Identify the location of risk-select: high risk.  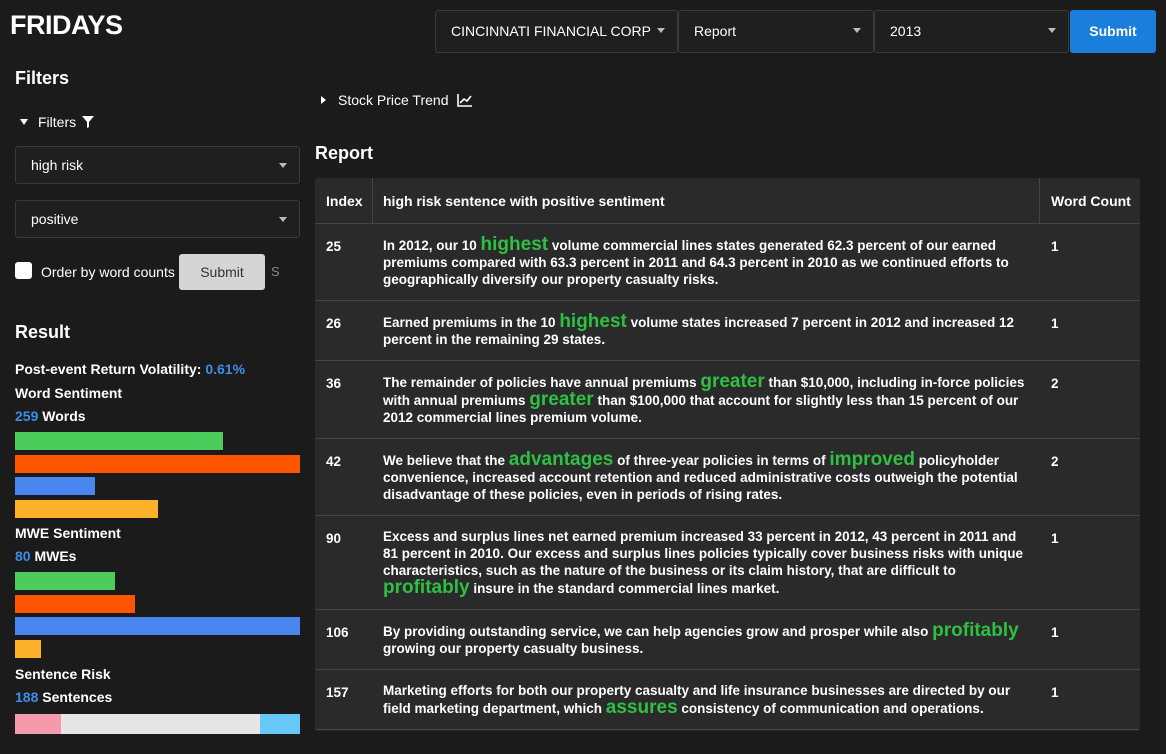
(157, 165).